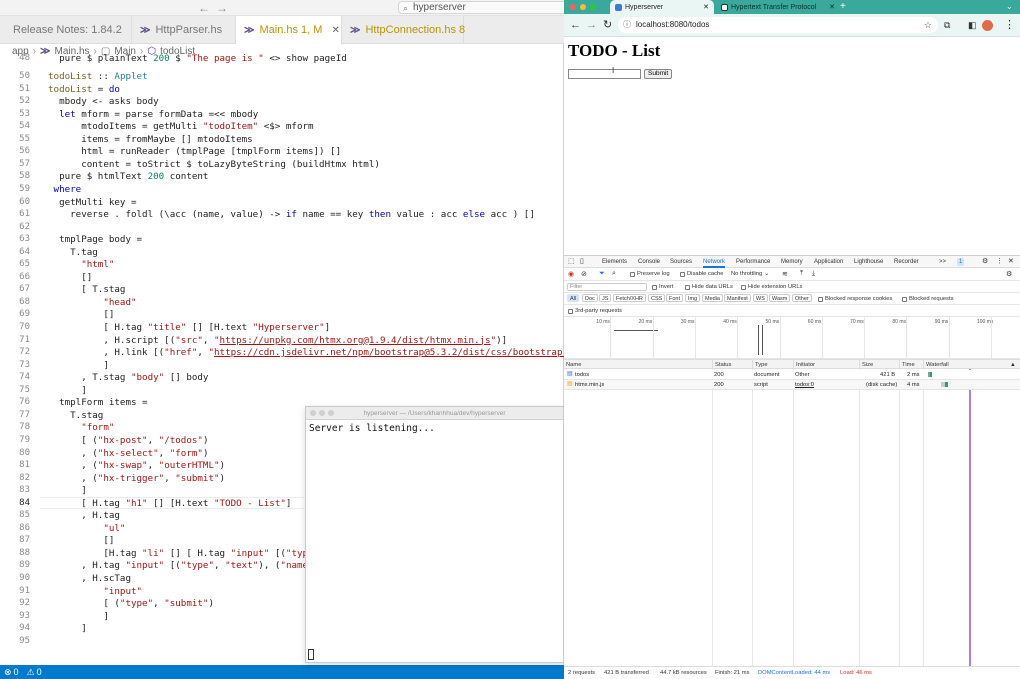  I want to click on code-line: todoList = do, so click(84, 89).